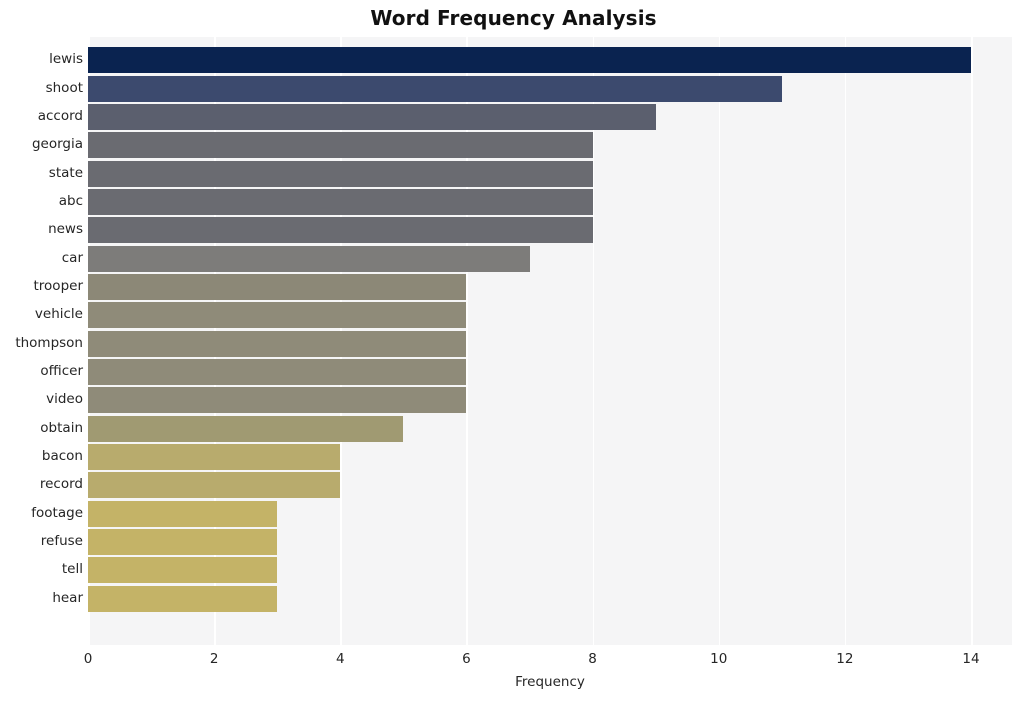 The height and width of the screenshot is (701, 1027). I want to click on x-axis-tick-label: 10, so click(719, 659).